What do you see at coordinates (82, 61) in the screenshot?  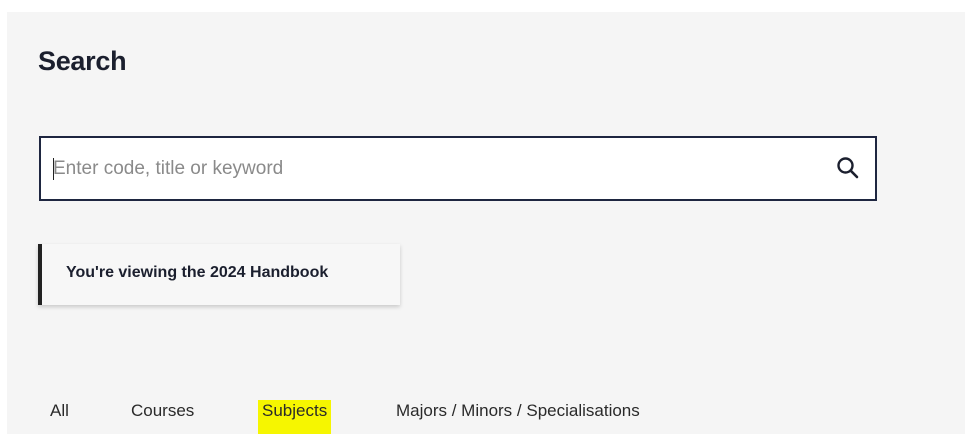 I see `page-title: Search` at bounding box center [82, 61].